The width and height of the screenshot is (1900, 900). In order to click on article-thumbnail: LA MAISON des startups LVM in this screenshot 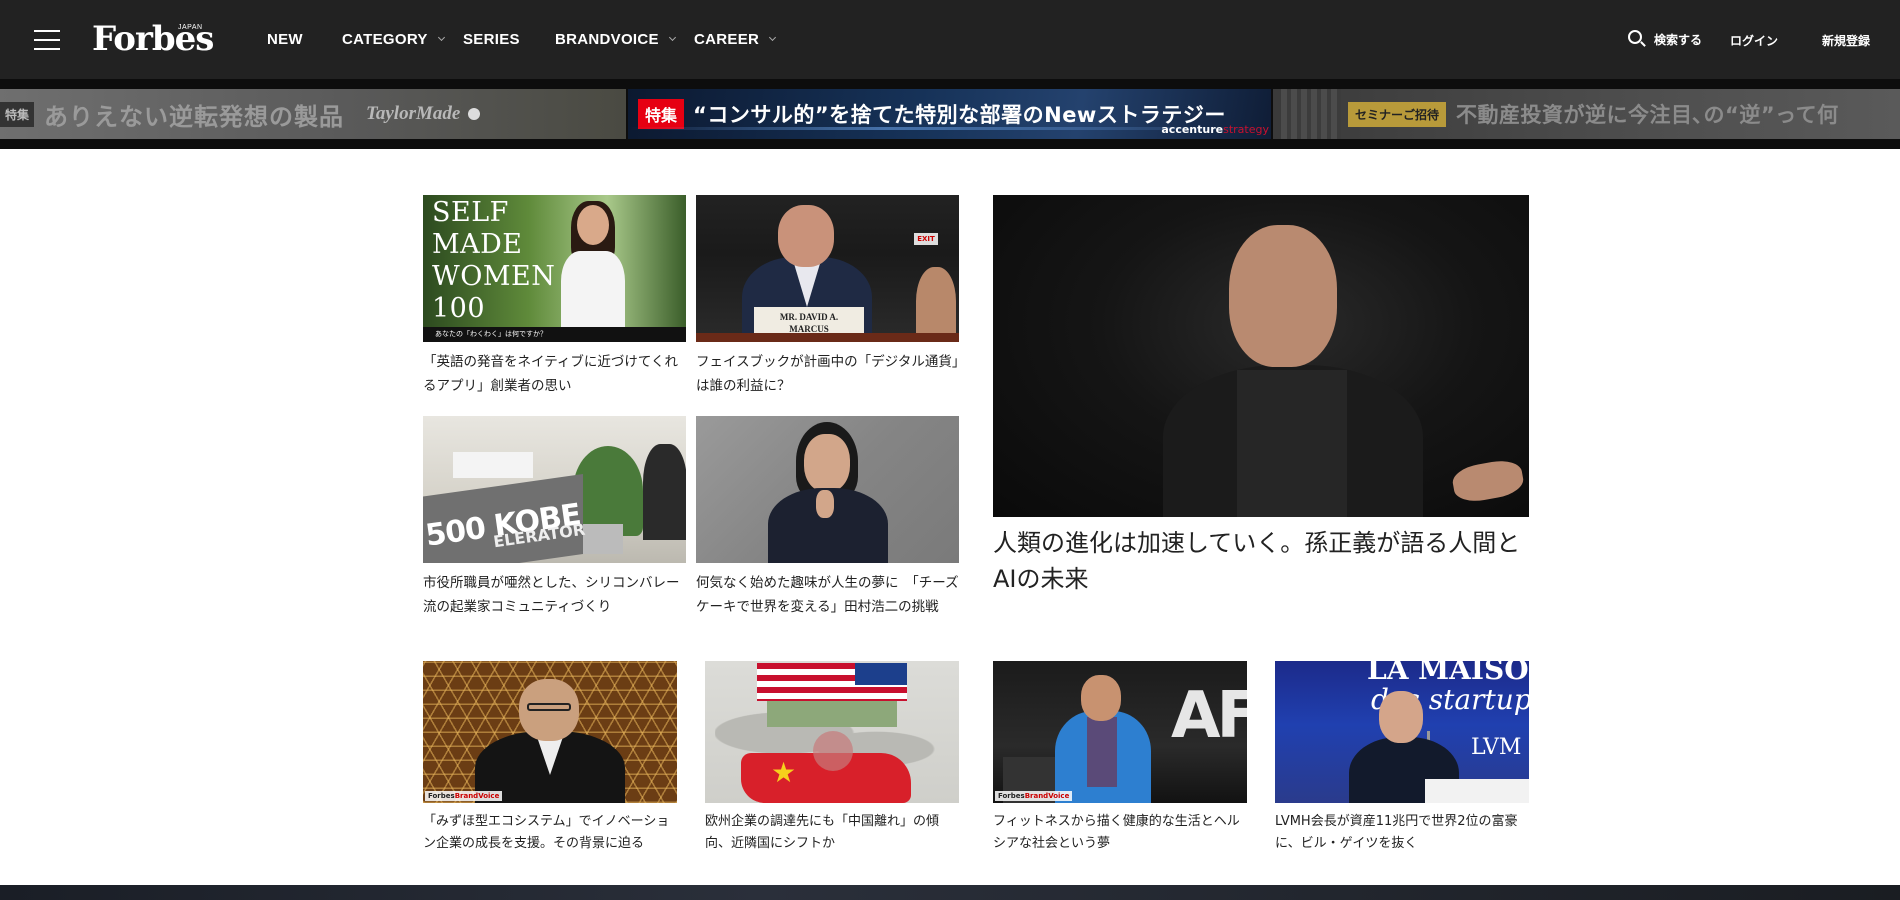, I will do `click(1402, 732)`.